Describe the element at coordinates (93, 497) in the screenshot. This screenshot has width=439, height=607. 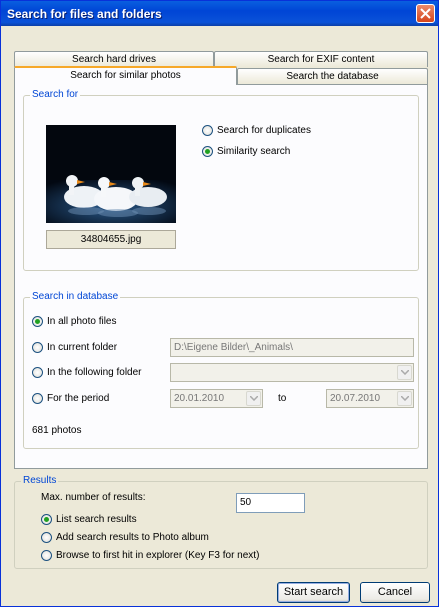
I see `max-results-label: Max. number of results:` at that location.